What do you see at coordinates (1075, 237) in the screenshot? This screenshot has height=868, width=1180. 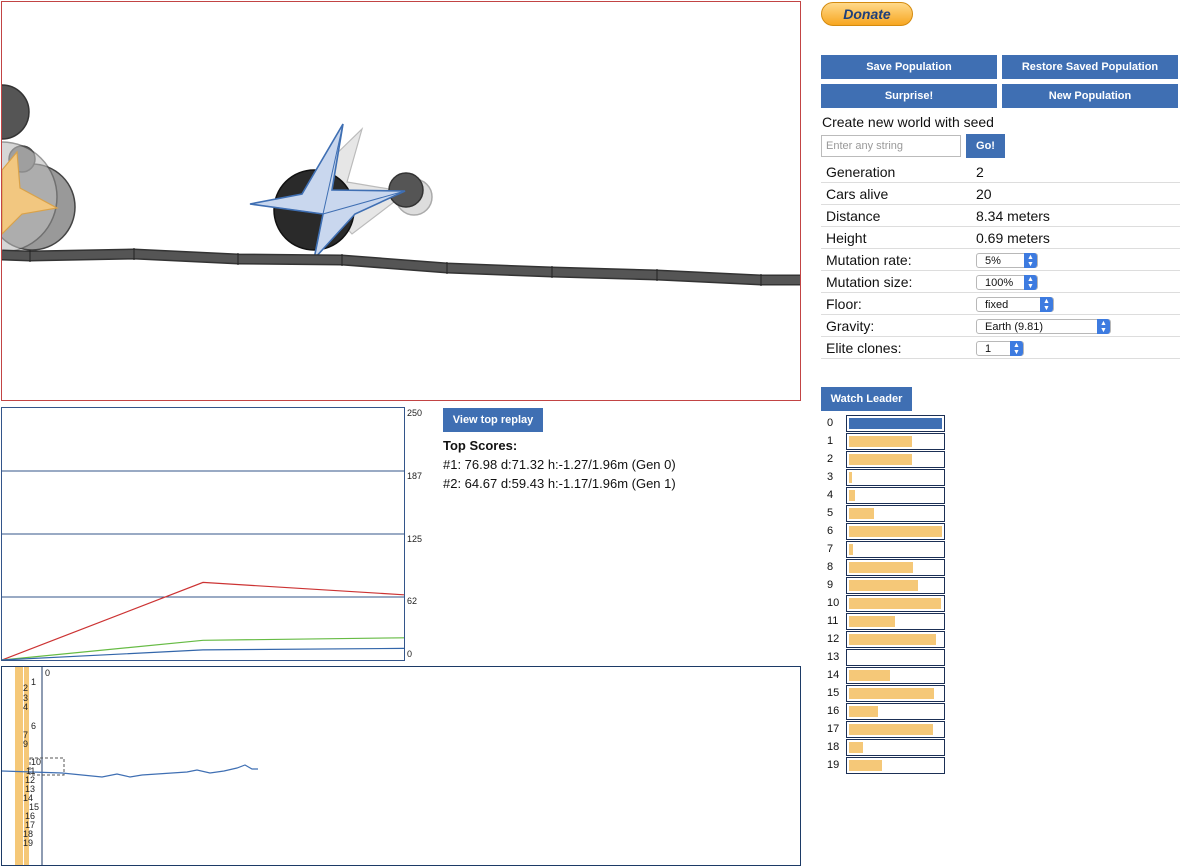 I see `height-value: 0.69 meters` at bounding box center [1075, 237].